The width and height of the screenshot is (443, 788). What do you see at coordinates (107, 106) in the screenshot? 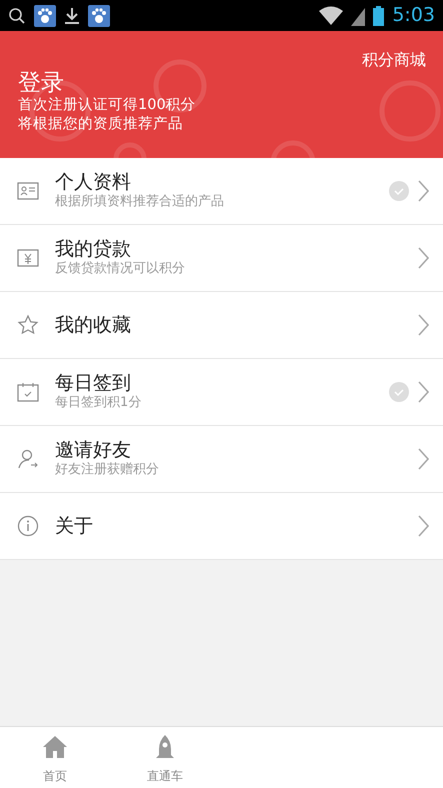
I see `header-subtitle: 首次注册认证可得100积分` at bounding box center [107, 106].